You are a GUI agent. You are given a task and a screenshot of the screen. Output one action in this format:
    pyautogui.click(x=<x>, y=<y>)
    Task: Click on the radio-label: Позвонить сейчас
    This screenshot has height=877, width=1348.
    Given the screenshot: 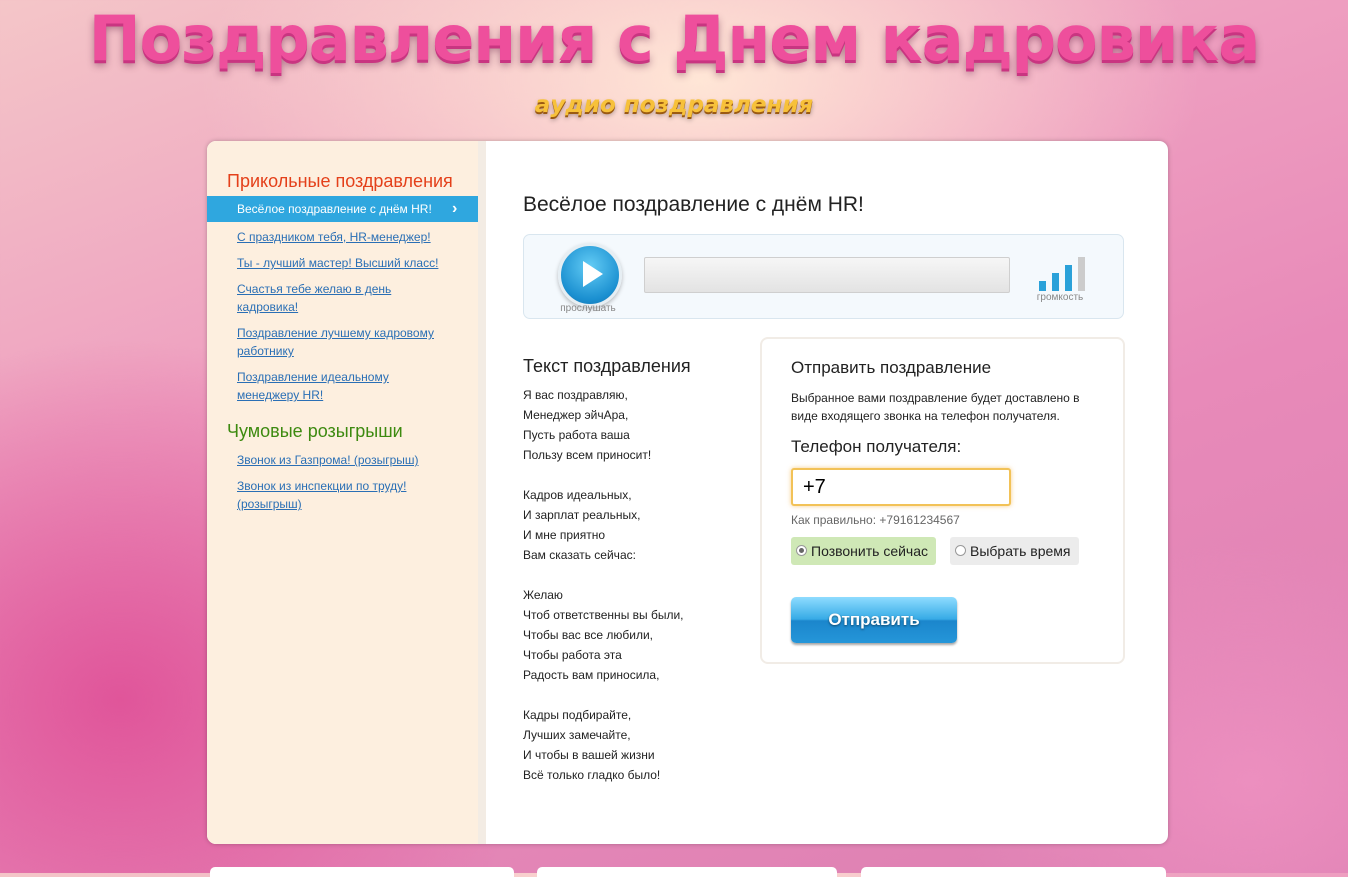 What is the action you would take?
    pyautogui.click(x=870, y=551)
    